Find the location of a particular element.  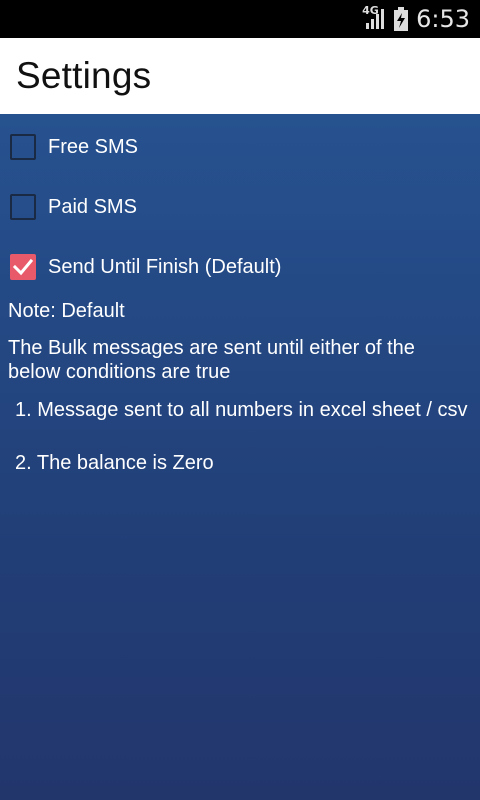

option-free-sms: Free SMS is located at coordinates (240, 147).